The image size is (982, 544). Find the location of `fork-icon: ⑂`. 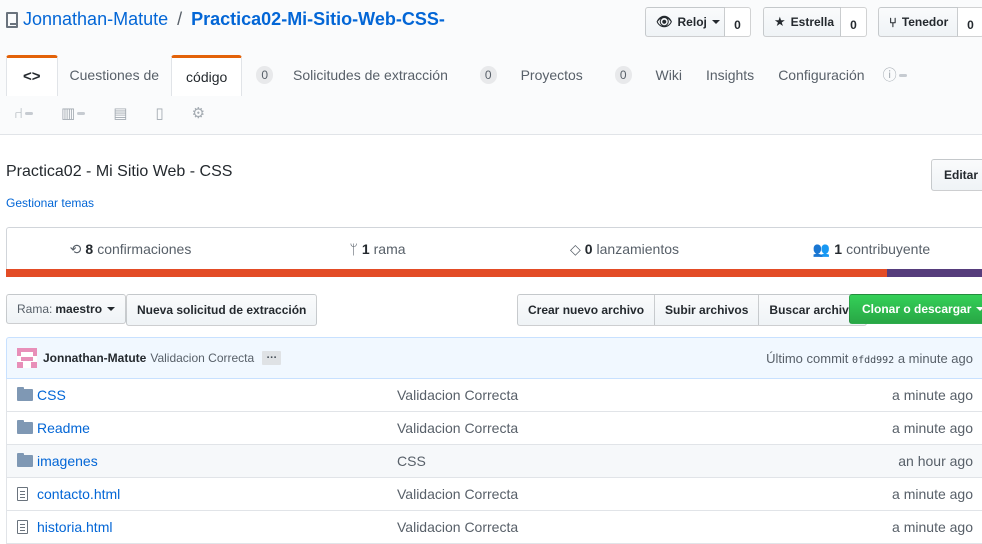

fork-icon: ⑂ is located at coordinates (893, 22).